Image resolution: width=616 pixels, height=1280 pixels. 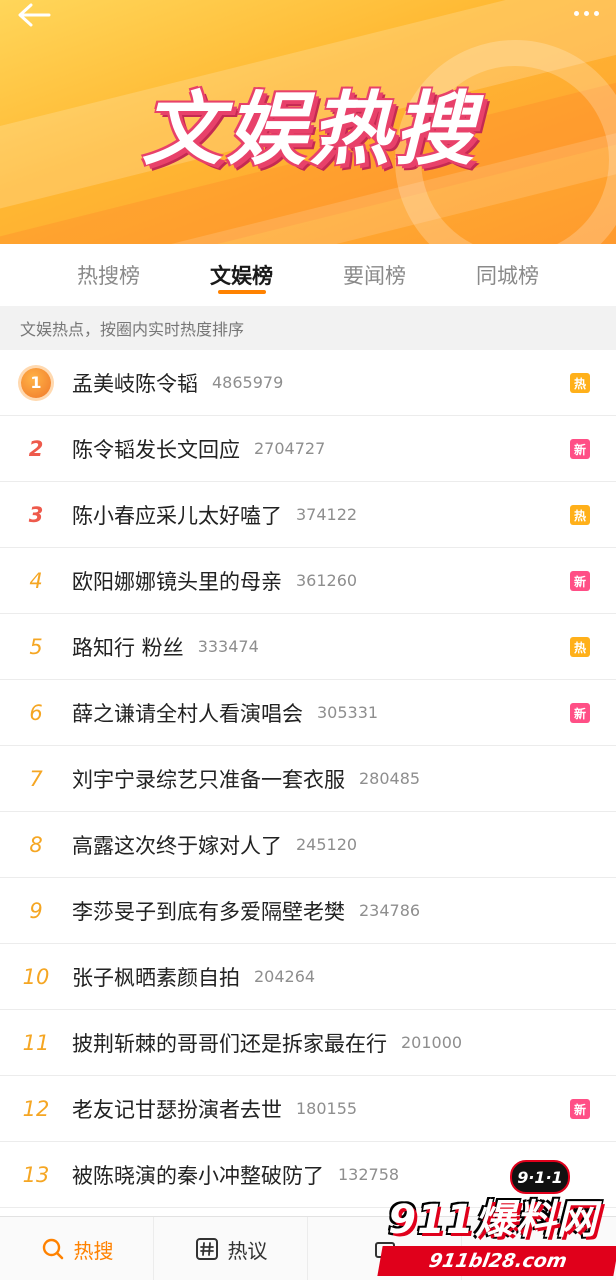 What do you see at coordinates (36, 646) in the screenshot?
I see `rank-number: 5` at bounding box center [36, 646].